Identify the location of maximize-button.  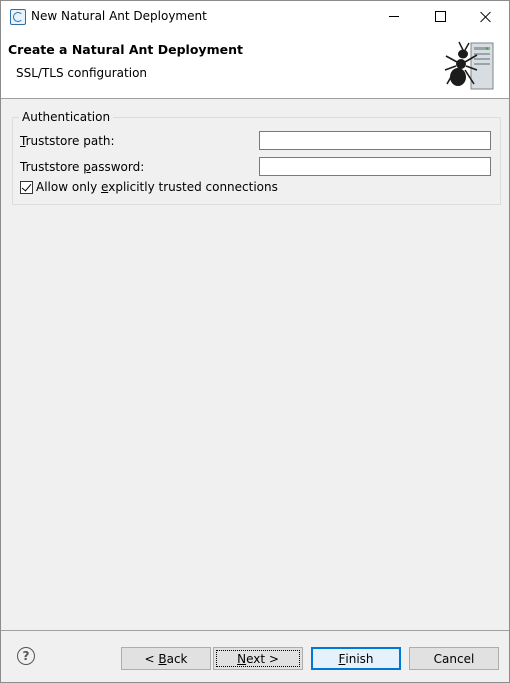
(440, 16).